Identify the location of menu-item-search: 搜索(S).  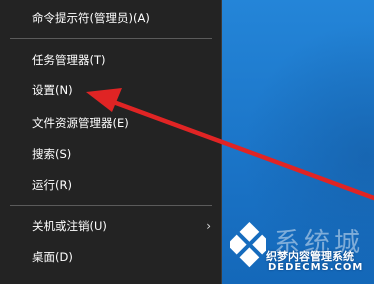
(110, 154).